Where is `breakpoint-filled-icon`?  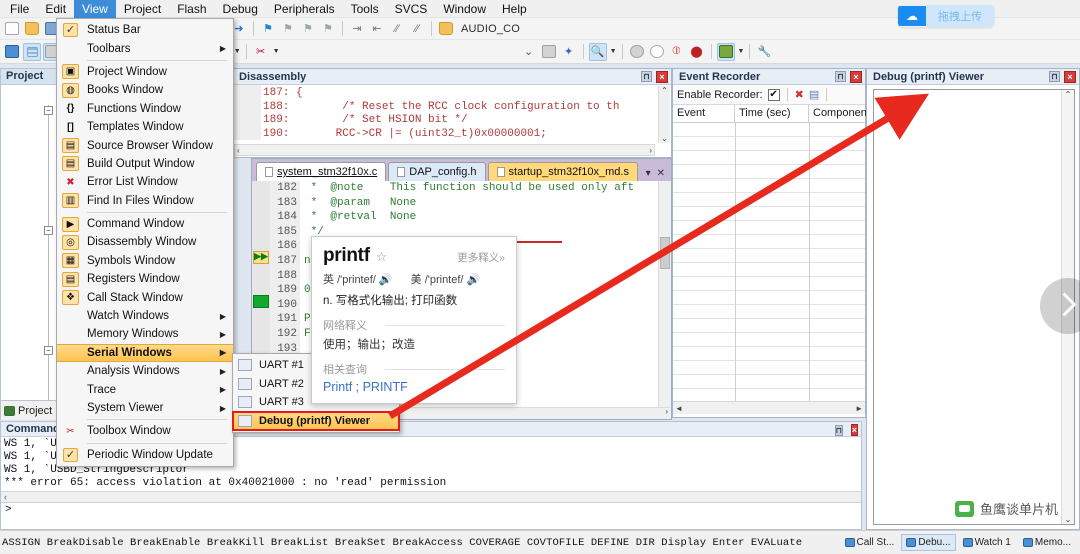
breakpoint-filled-icon is located at coordinates (637, 52).